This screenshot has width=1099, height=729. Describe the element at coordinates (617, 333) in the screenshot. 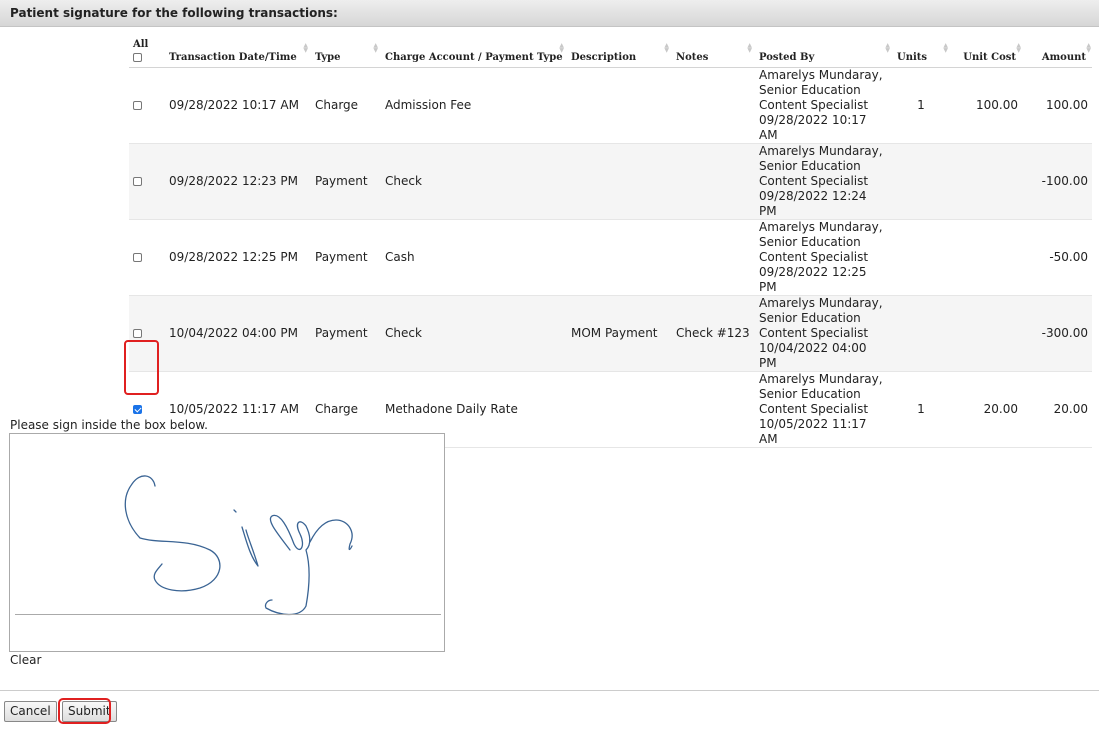

I see `cell-description: MOM Payment` at that location.